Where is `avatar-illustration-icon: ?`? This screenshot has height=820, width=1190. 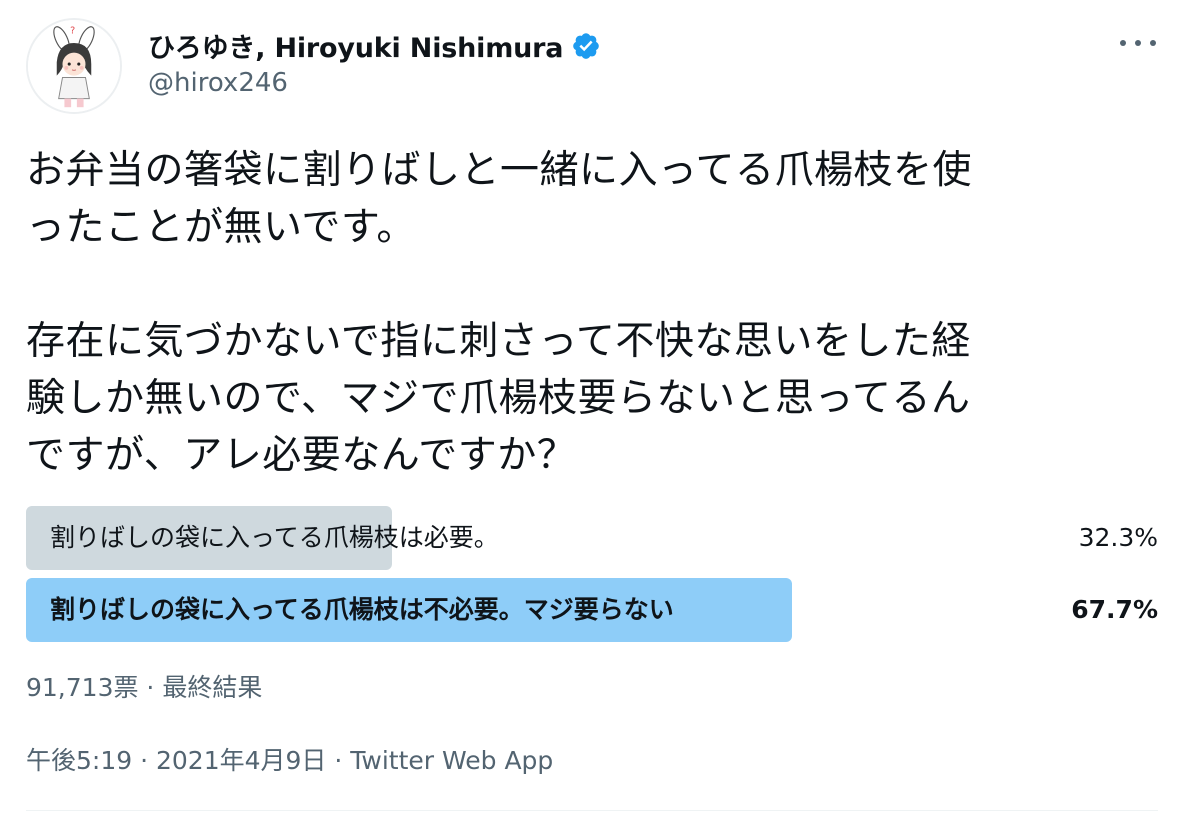
avatar-illustration-icon: ? is located at coordinates (74, 66).